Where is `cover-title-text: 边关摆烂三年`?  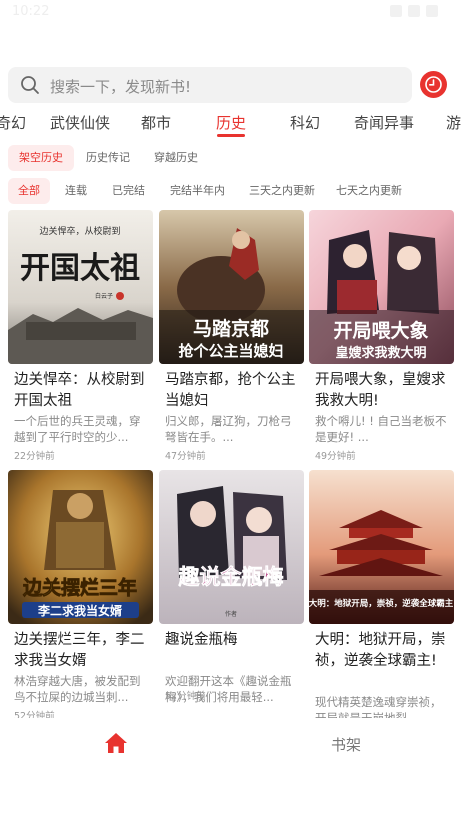
cover-title-text: 边关摆烂三年 is located at coordinates (79, 587).